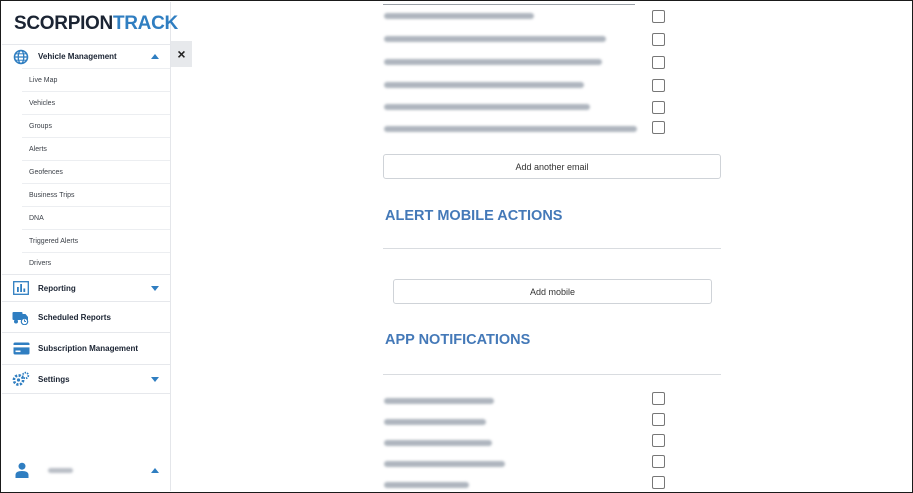 This screenshot has height=493, width=913. Describe the element at coordinates (96, 217) in the screenshot. I see `nav-dna: DNA` at that location.